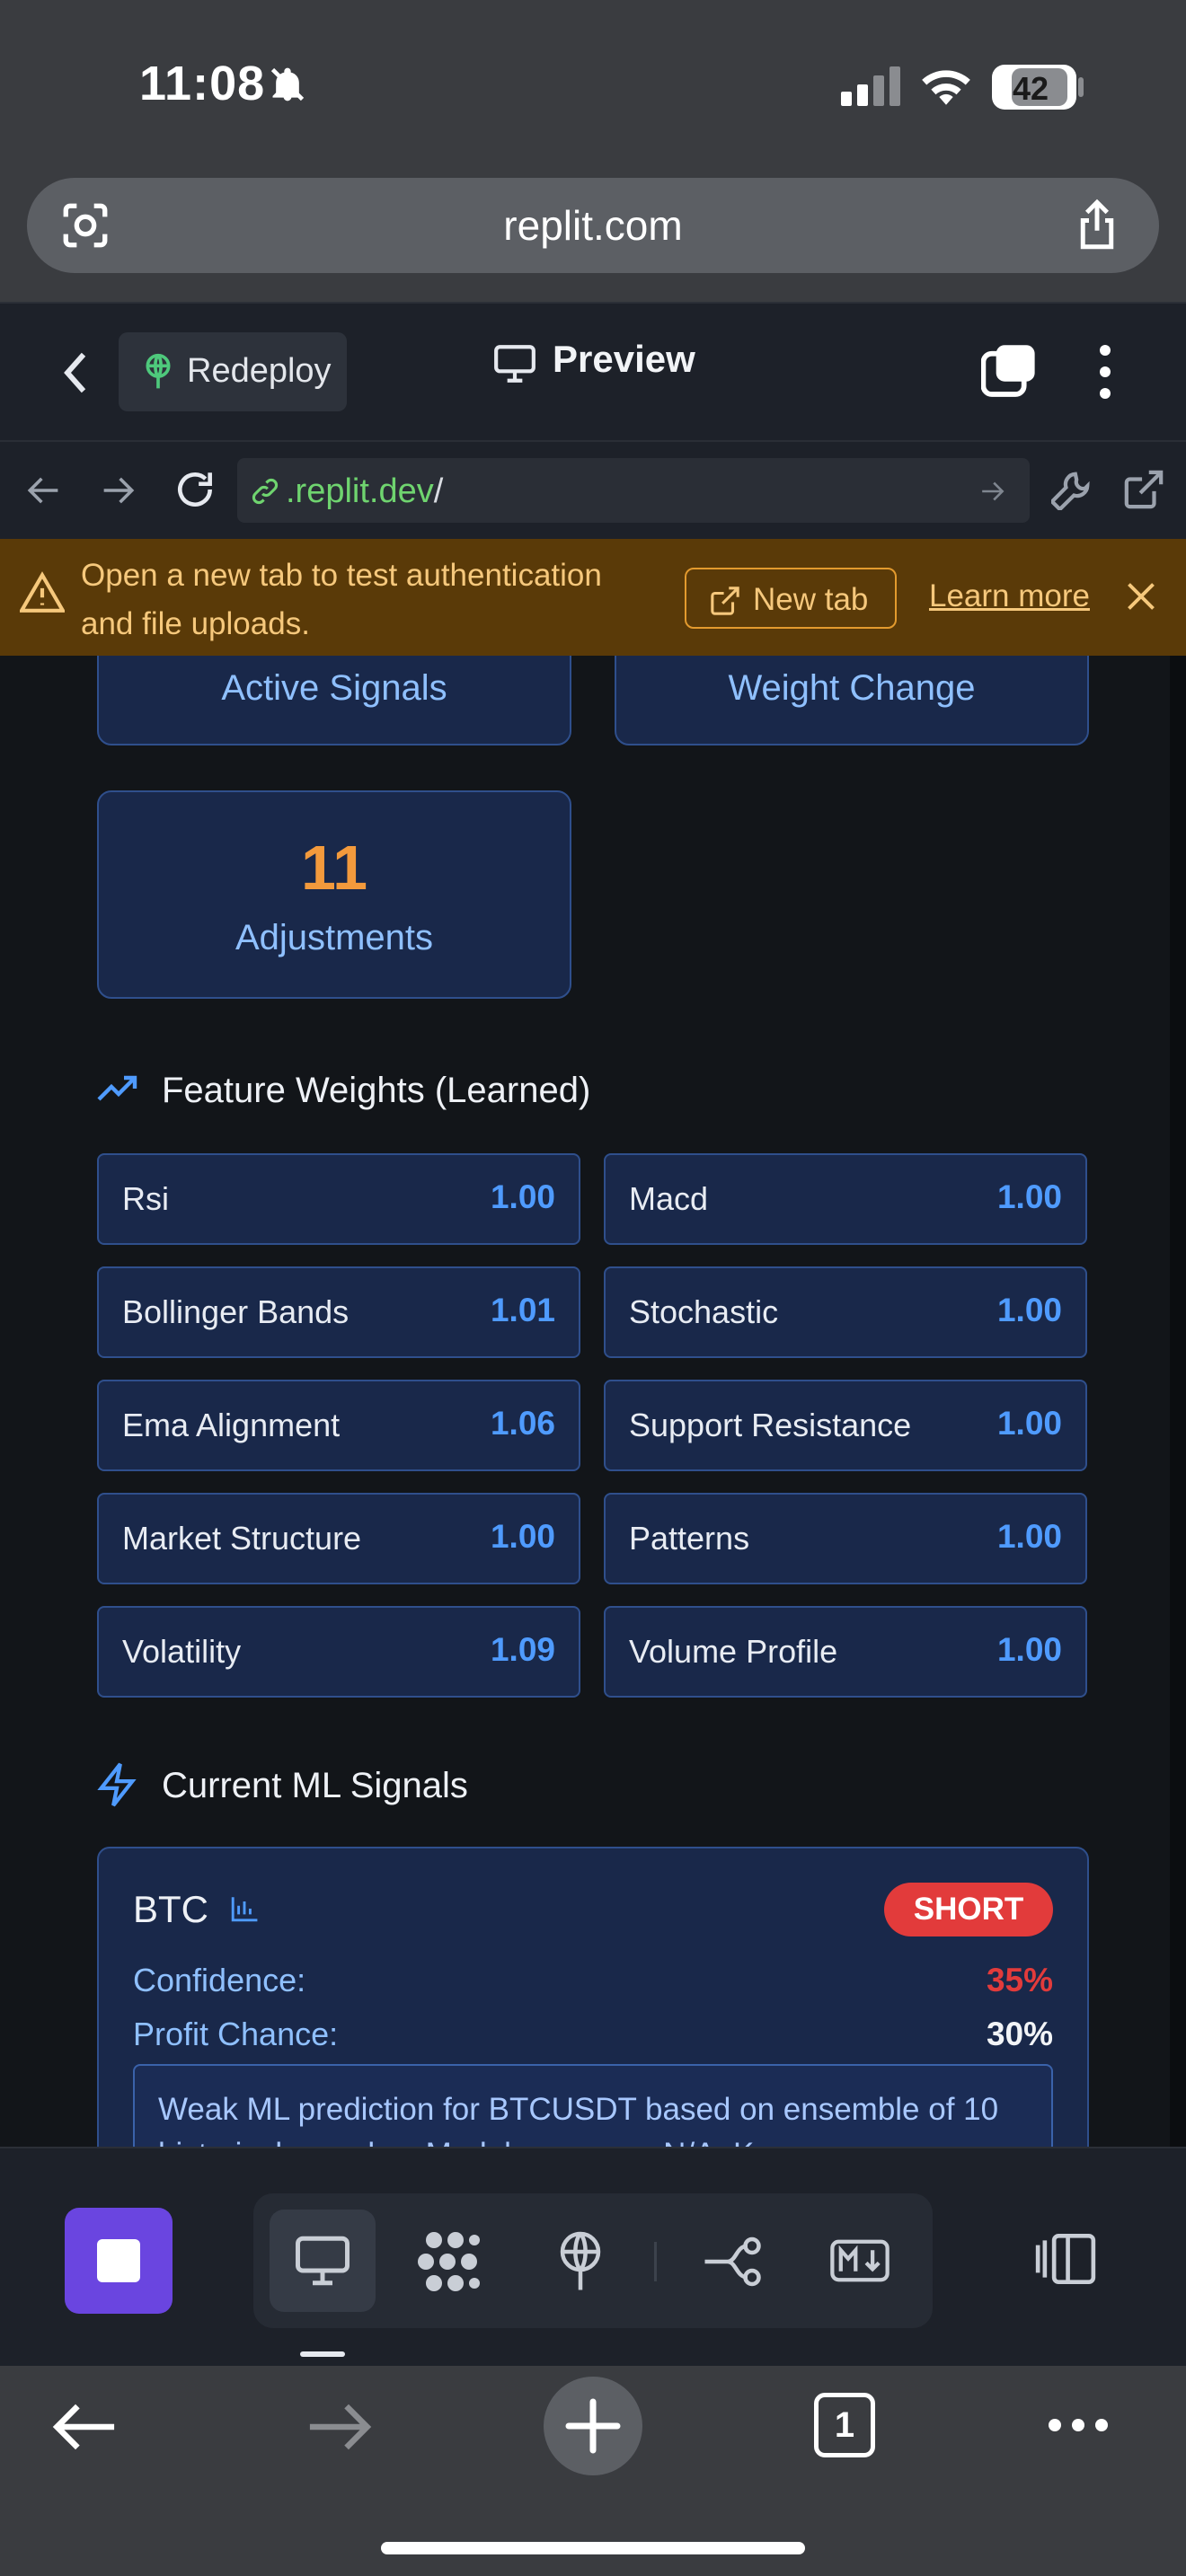  I want to click on git-branch-icon, so click(734, 2262).